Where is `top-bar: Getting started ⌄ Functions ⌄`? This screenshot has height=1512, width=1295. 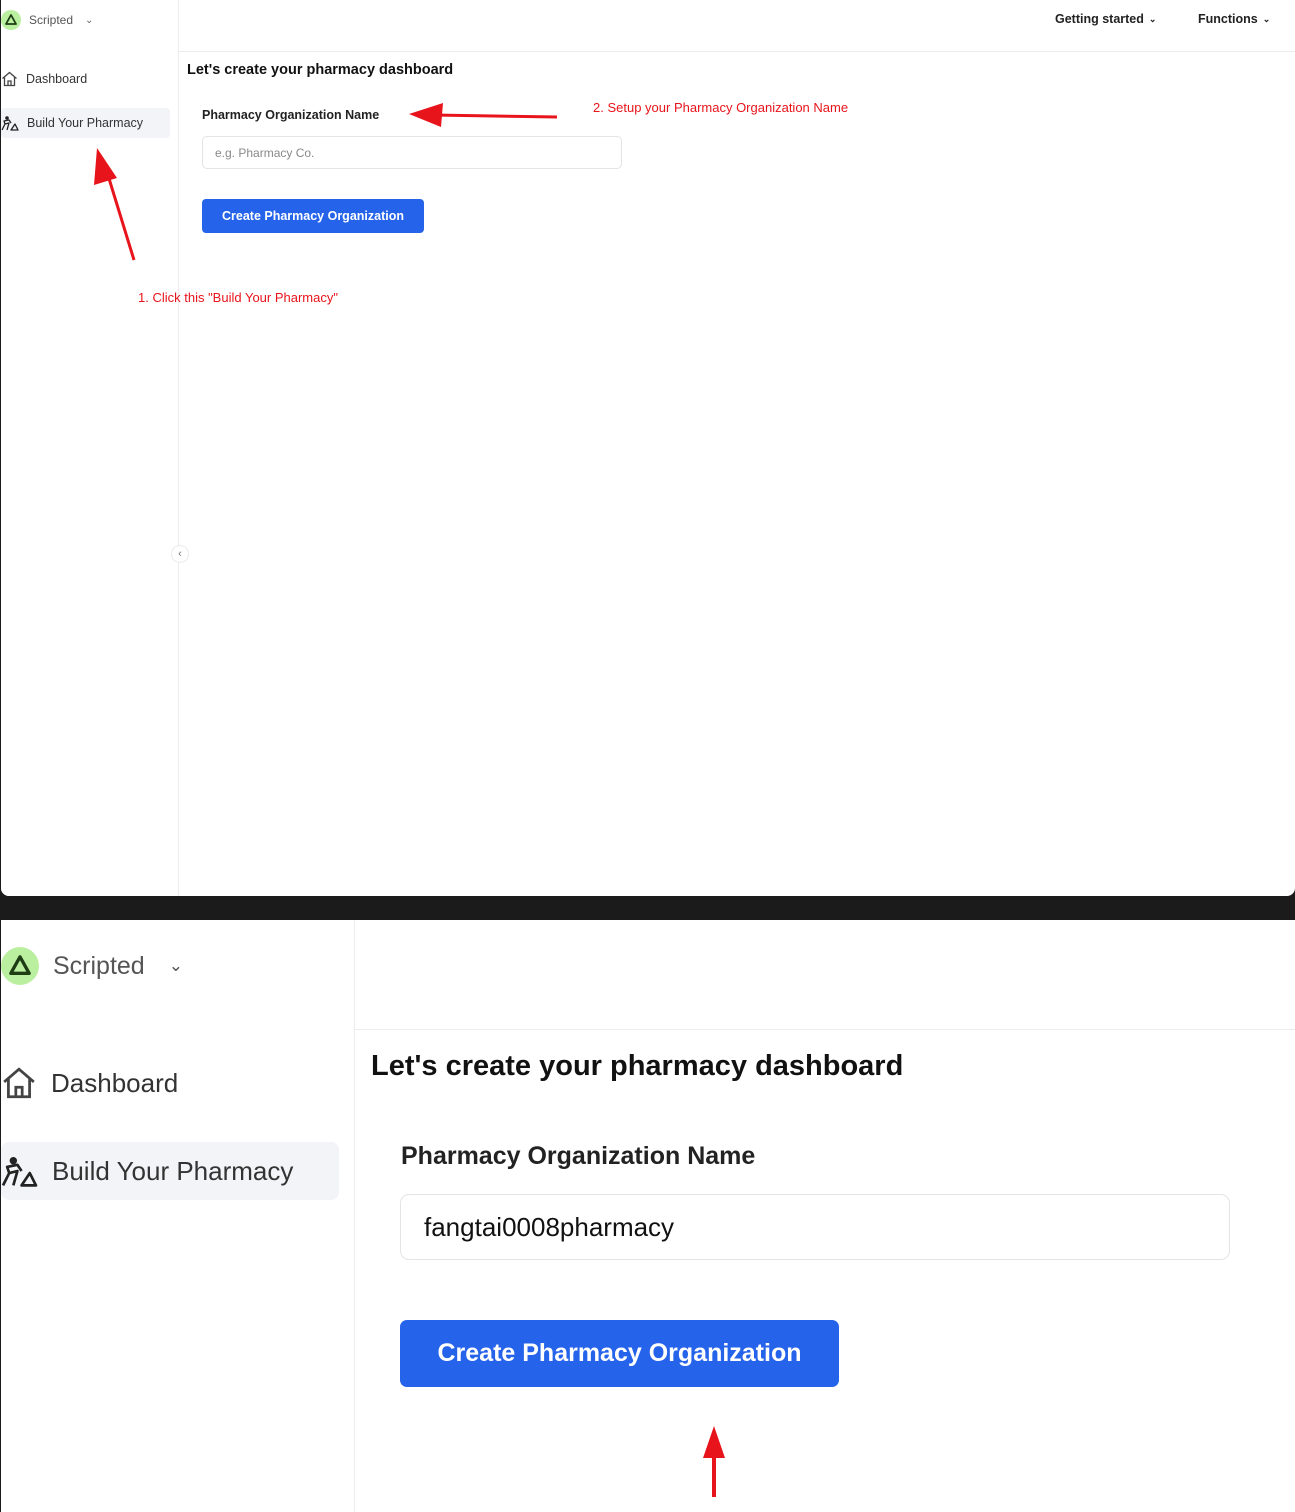 top-bar: Getting started ⌄ Functions ⌄ is located at coordinates (737, 26).